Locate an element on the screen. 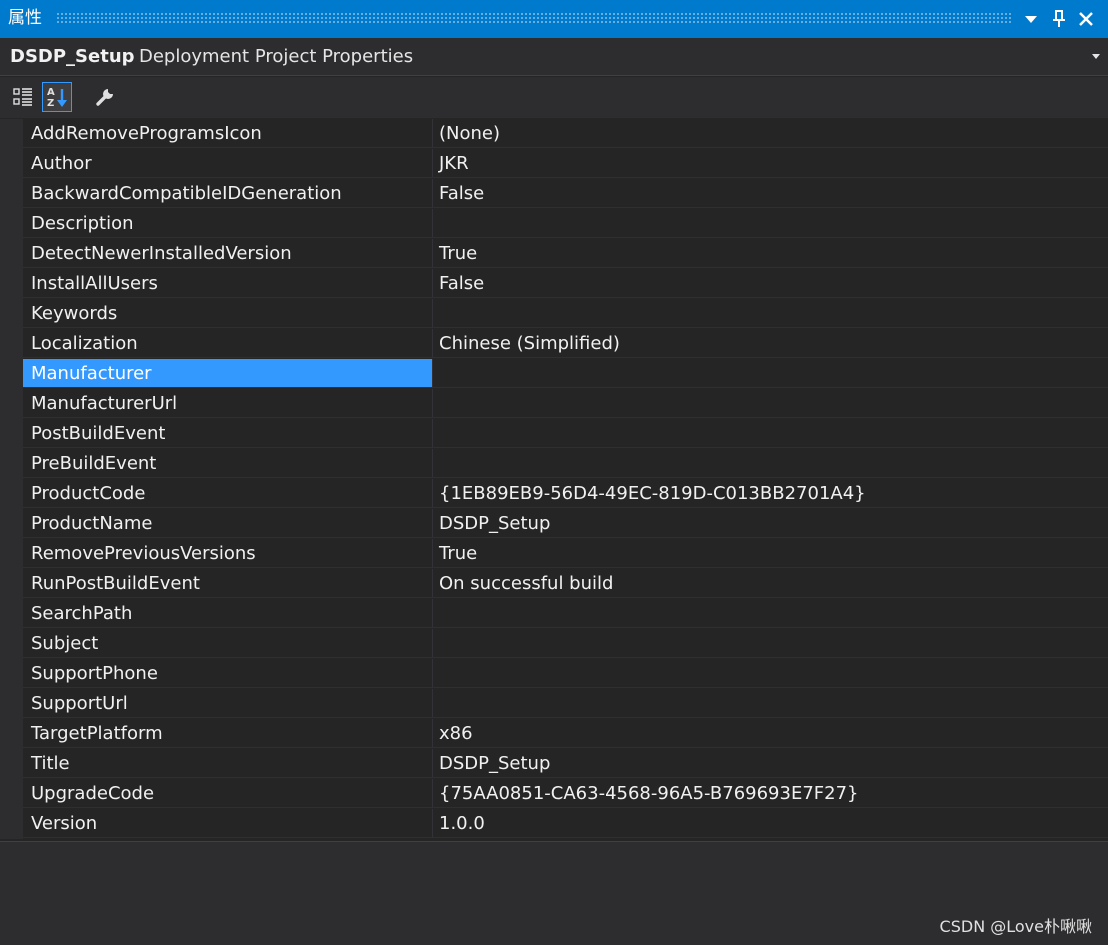 This screenshot has width=1108, height=945. property-row: SupportPhone is located at coordinates (554, 674).